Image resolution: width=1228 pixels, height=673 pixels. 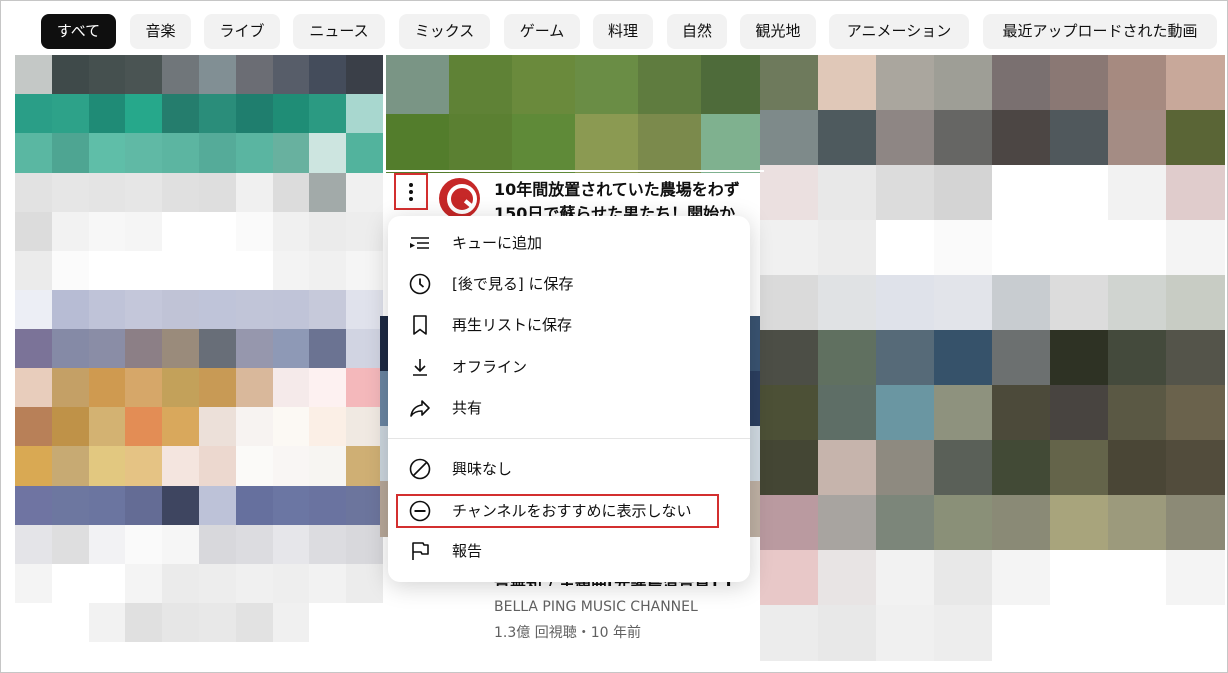 What do you see at coordinates (542, 31) in the screenshot?
I see `chip-game: ゲーム` at bounding box center [542, 31].